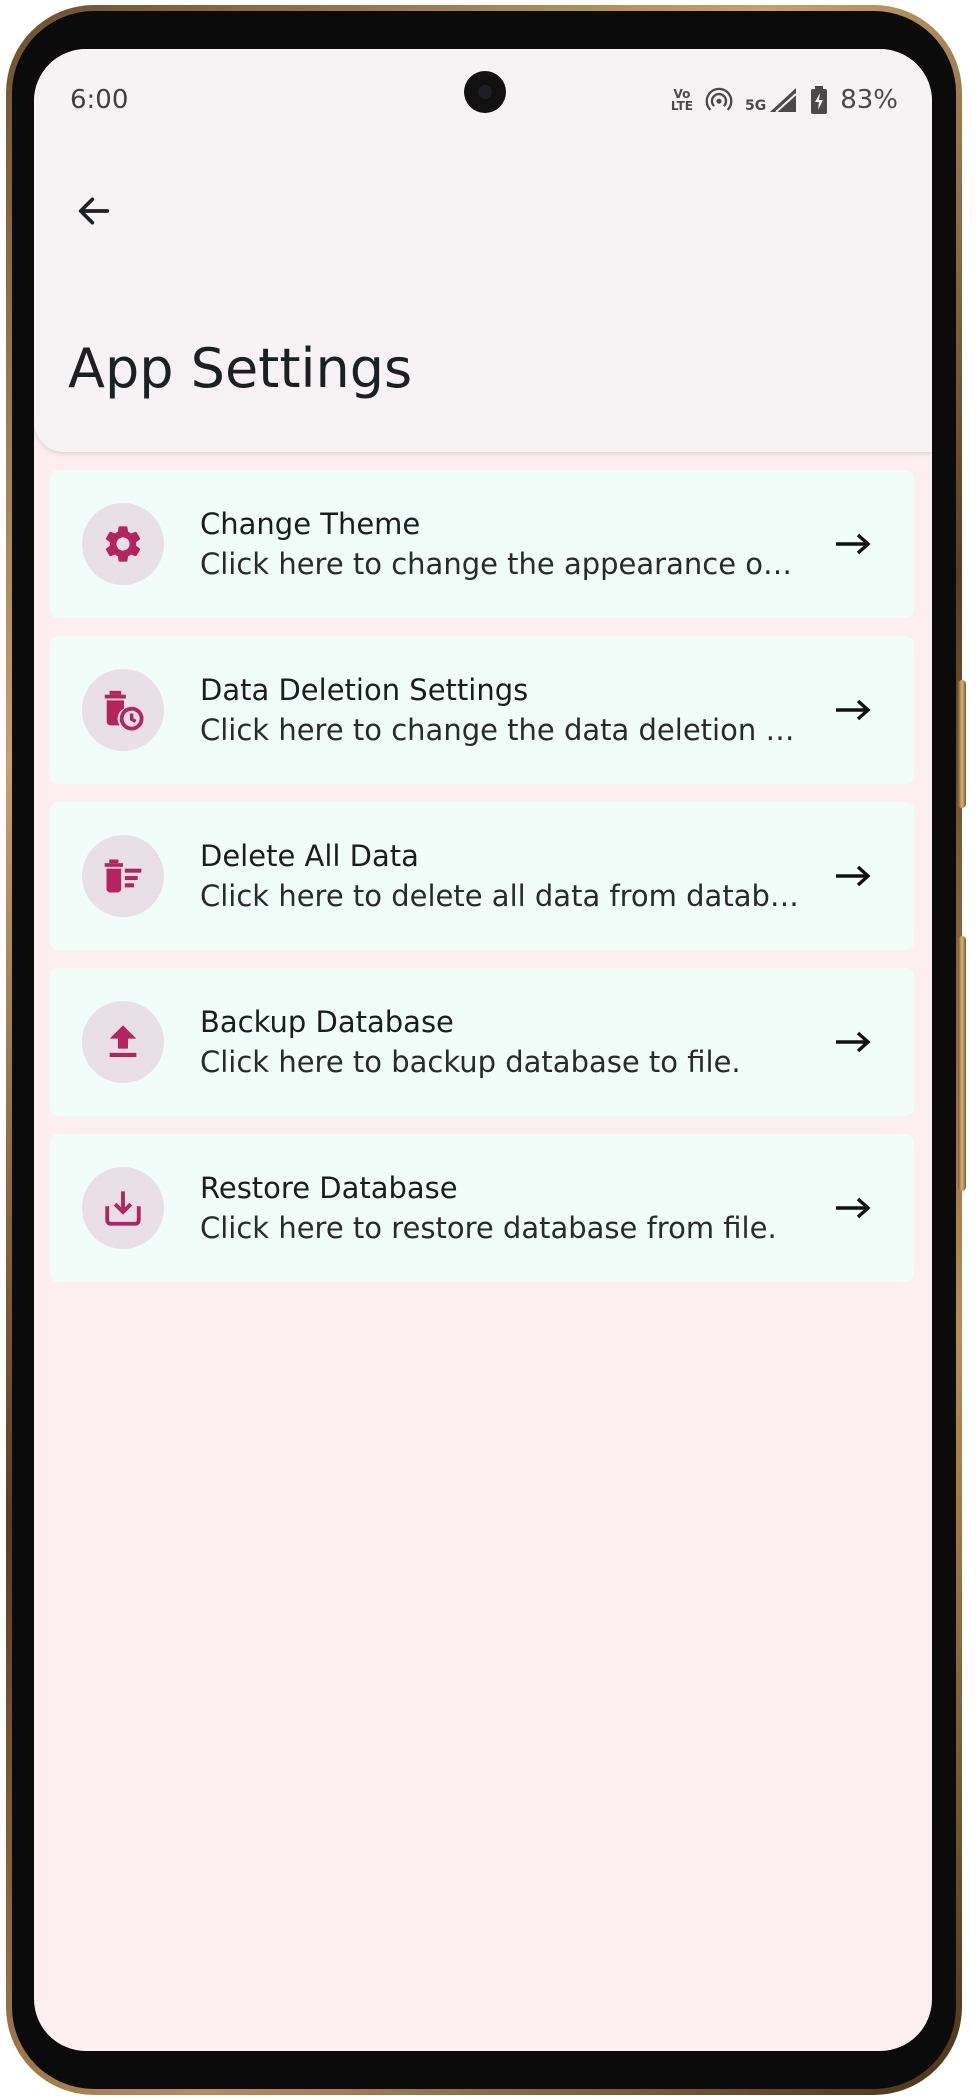 The height and width of the screenshot is (2100, 978). What do you see at coordinates (485, 92) in the screenshot?
I see `front-camera` at bounding box center [485, 92].